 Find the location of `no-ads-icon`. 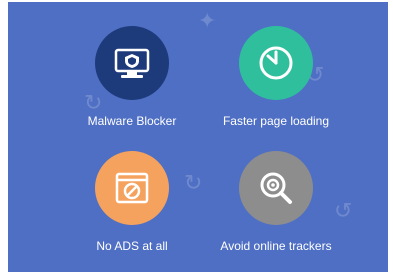

no-ads-icon is located at coordinates (132, 188).